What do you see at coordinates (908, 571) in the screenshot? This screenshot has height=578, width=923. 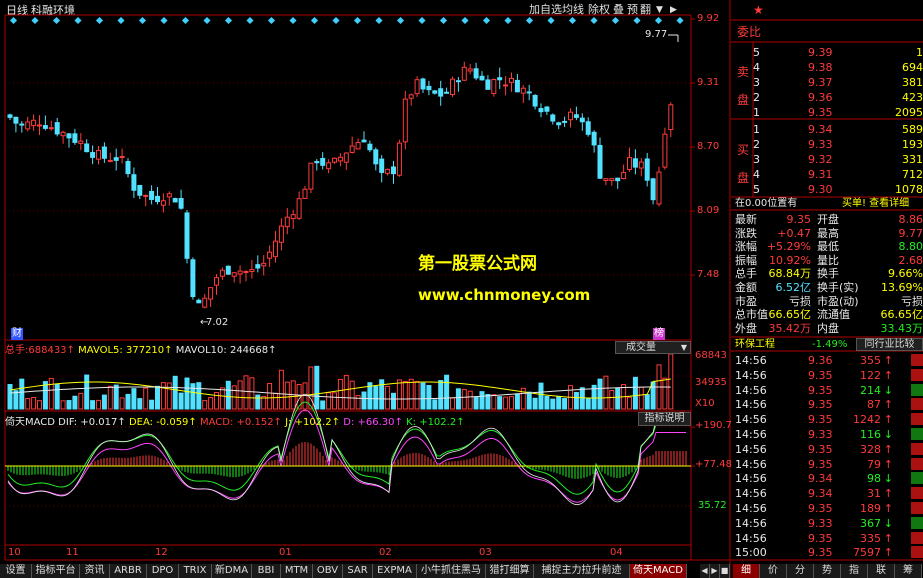 I see `right-tab-6: 筹` at bounding box center [908, 571].